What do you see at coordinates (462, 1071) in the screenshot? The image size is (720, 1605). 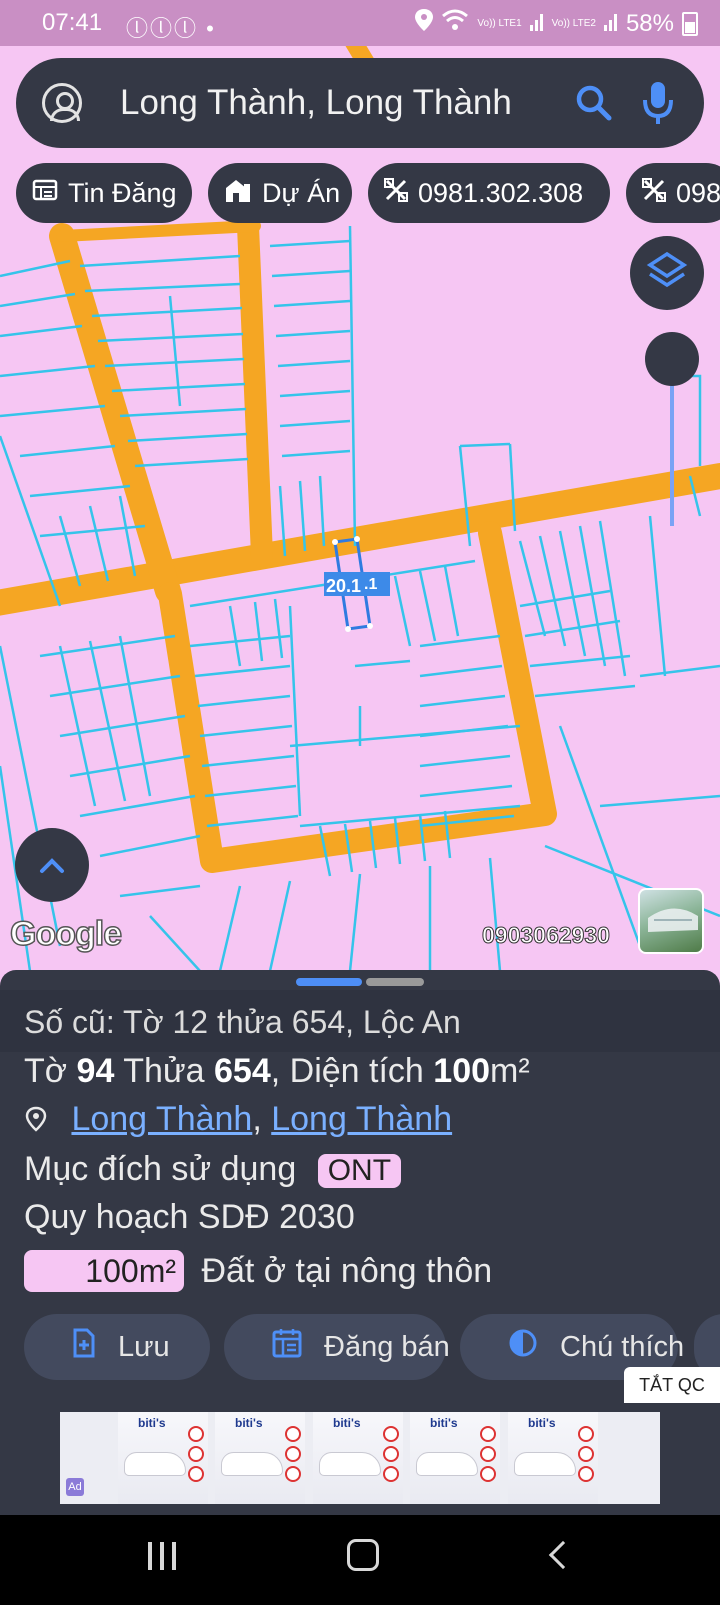 I see `area-value: 100` at bounding box center [462, 1071].